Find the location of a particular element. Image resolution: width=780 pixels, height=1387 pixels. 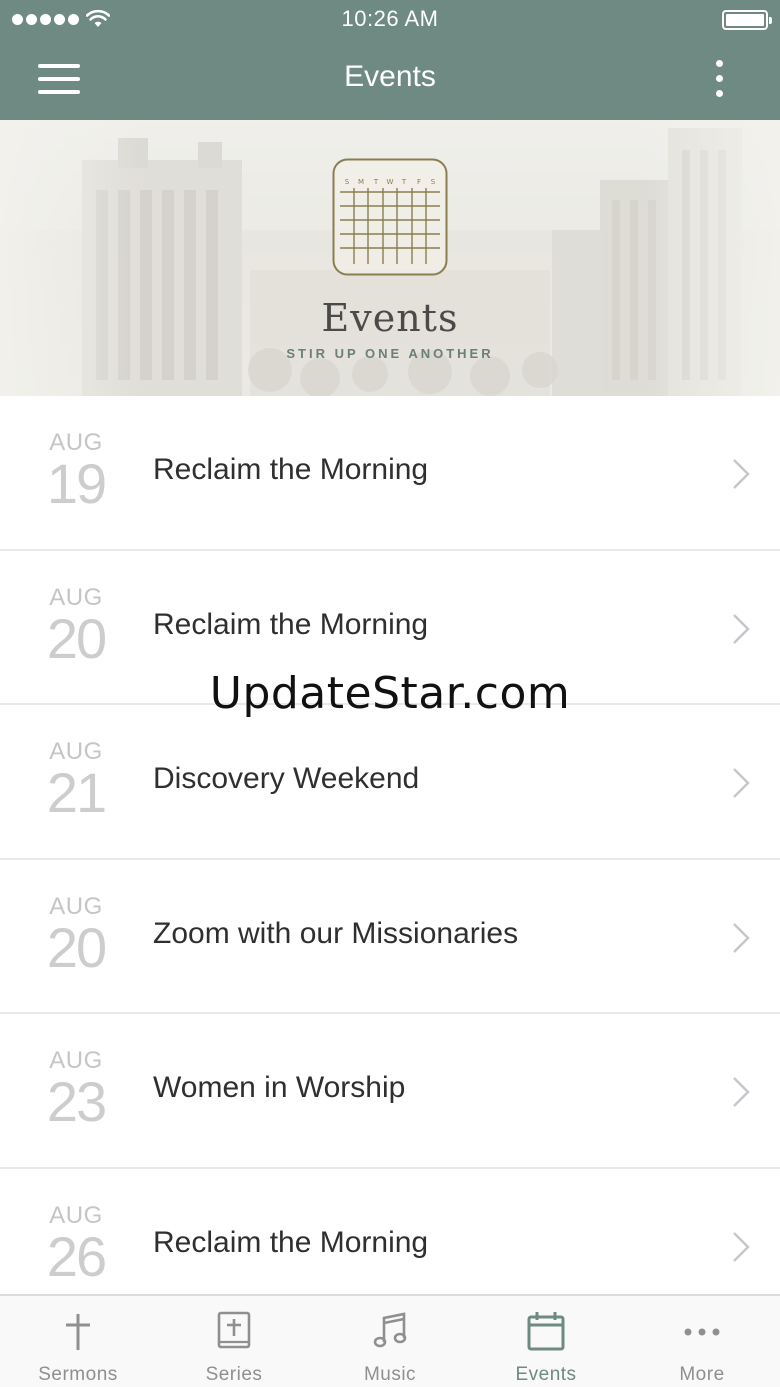

tab-series: Series is located at coordinates (234, 1341).